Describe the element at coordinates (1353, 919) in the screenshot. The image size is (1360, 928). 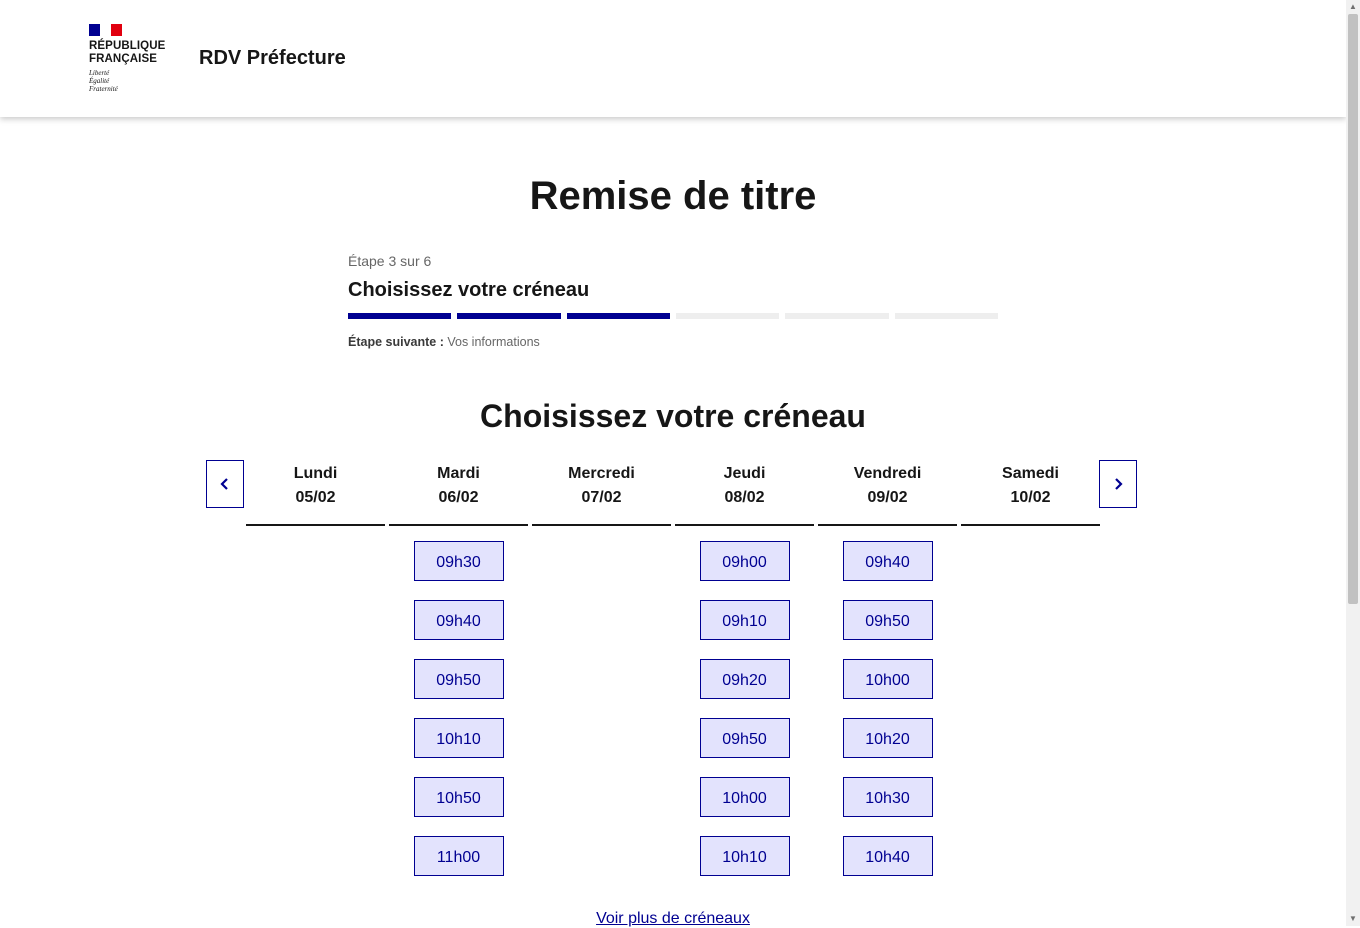
I see `scroll-down-arrow-icon: ▼` at that location.